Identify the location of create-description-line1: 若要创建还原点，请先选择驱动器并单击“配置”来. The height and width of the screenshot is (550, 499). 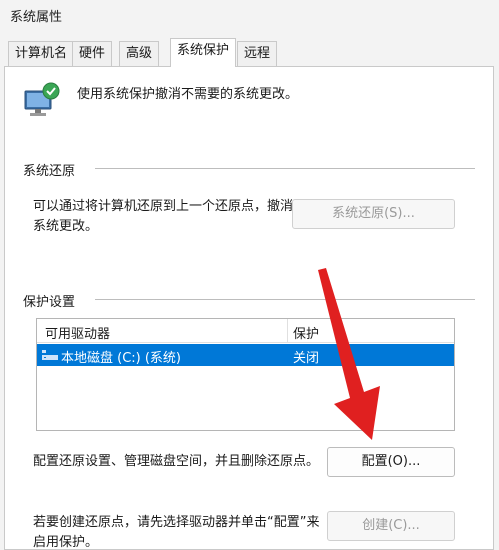
(176, 522).